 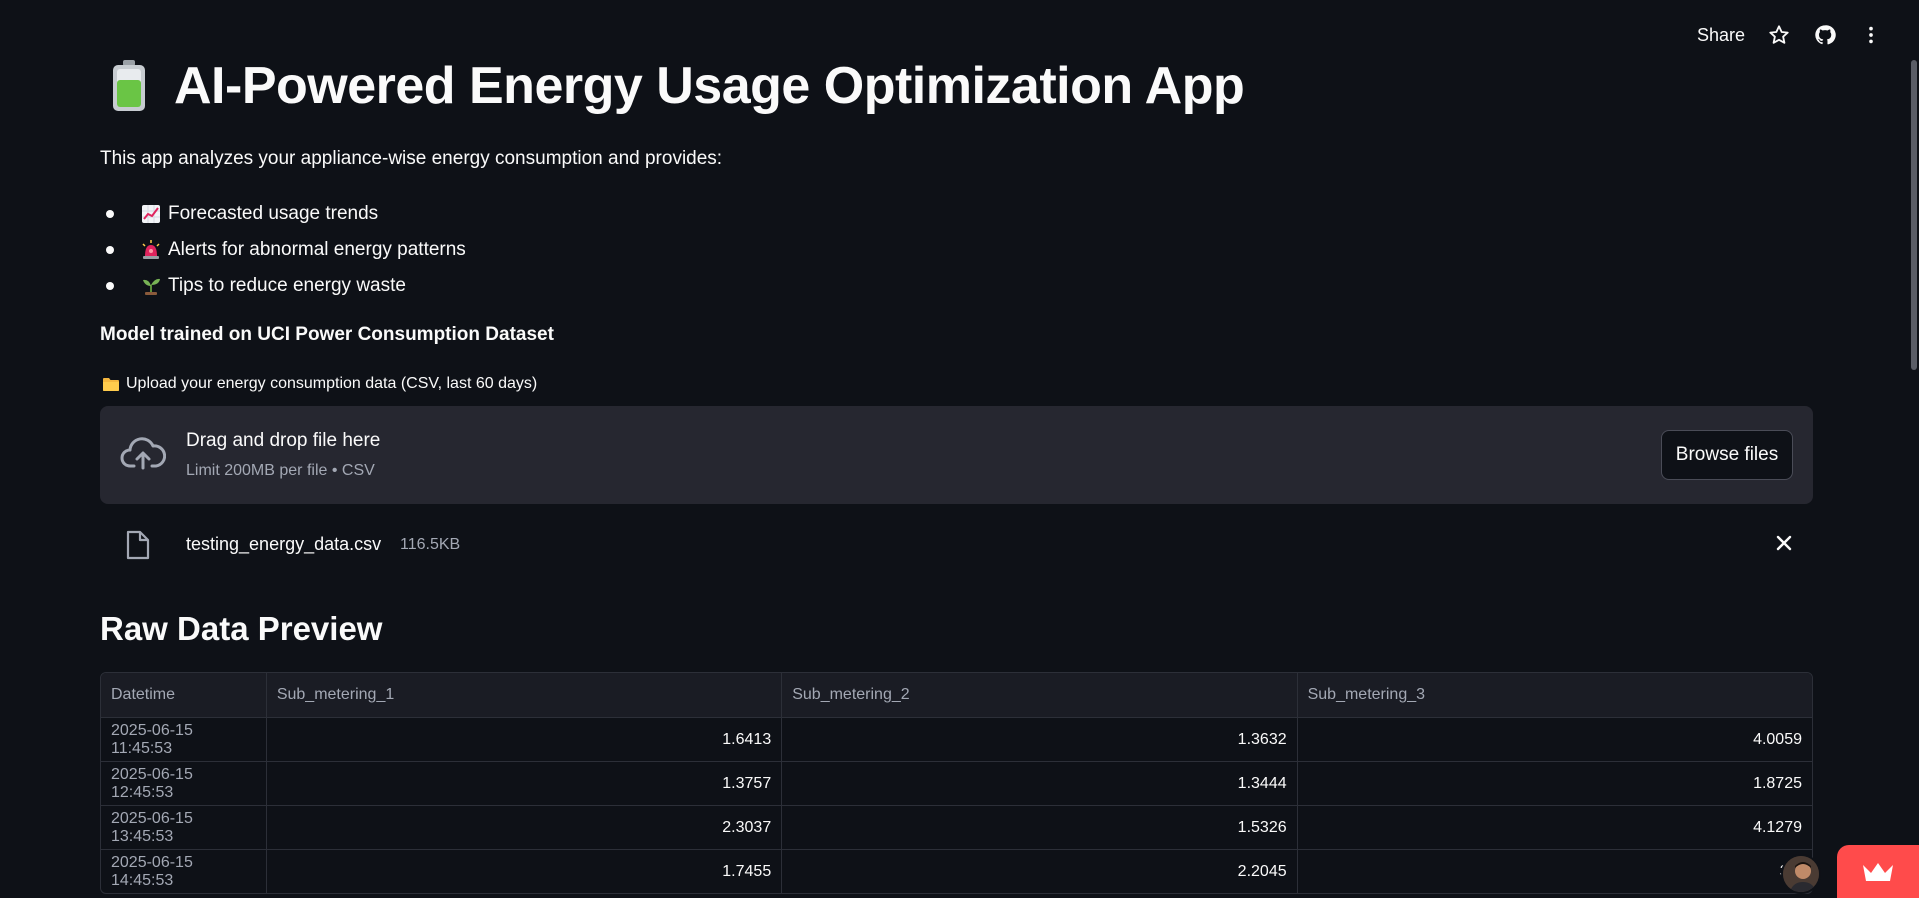 What do you see at coordinates (1554, 871) in the screenshot?
I see `table-cell: 3.1` at bounding box center [1554, 871].